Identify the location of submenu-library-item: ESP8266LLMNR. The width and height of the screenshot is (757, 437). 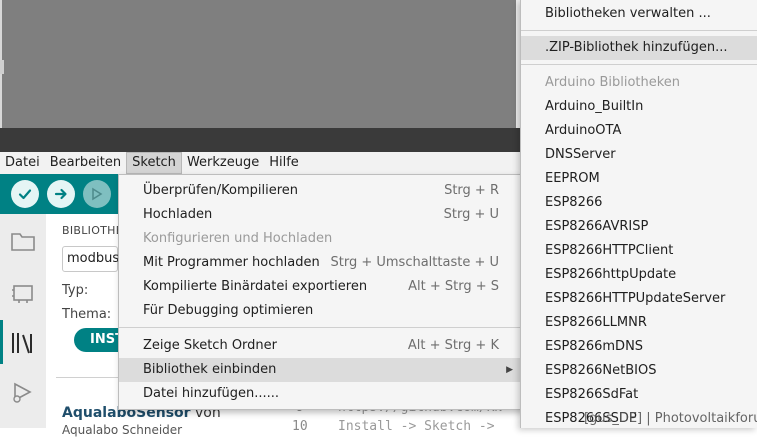
(639, 323).